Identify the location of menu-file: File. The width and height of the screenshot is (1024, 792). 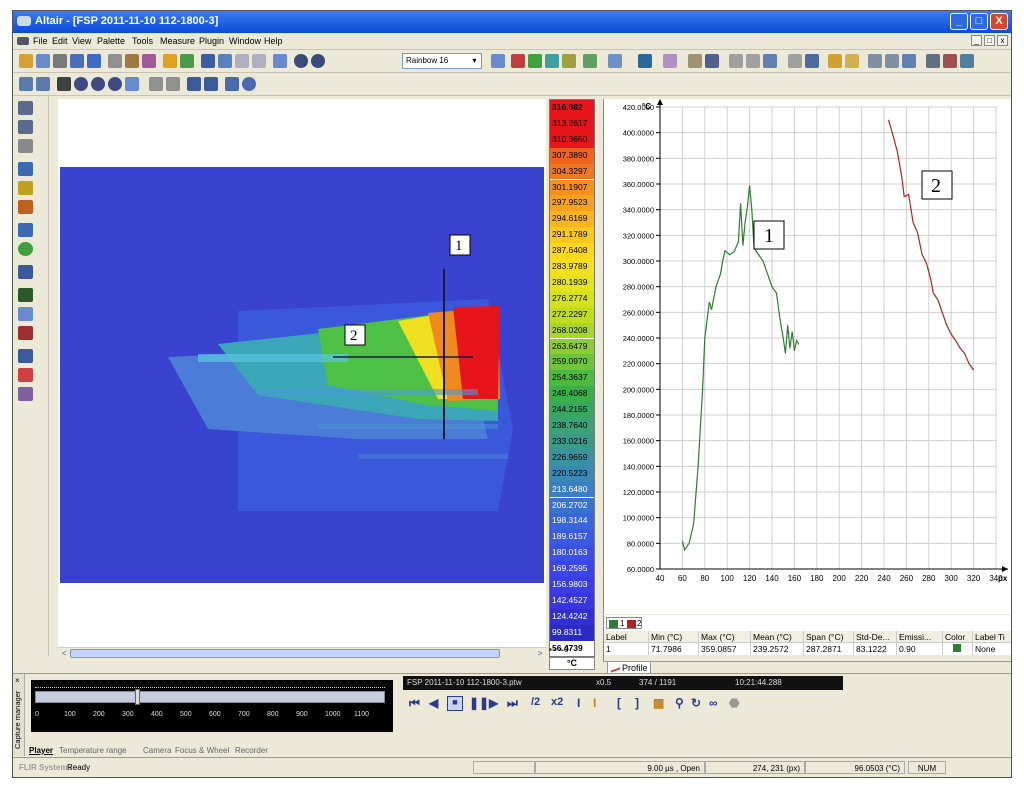
(40, 41).